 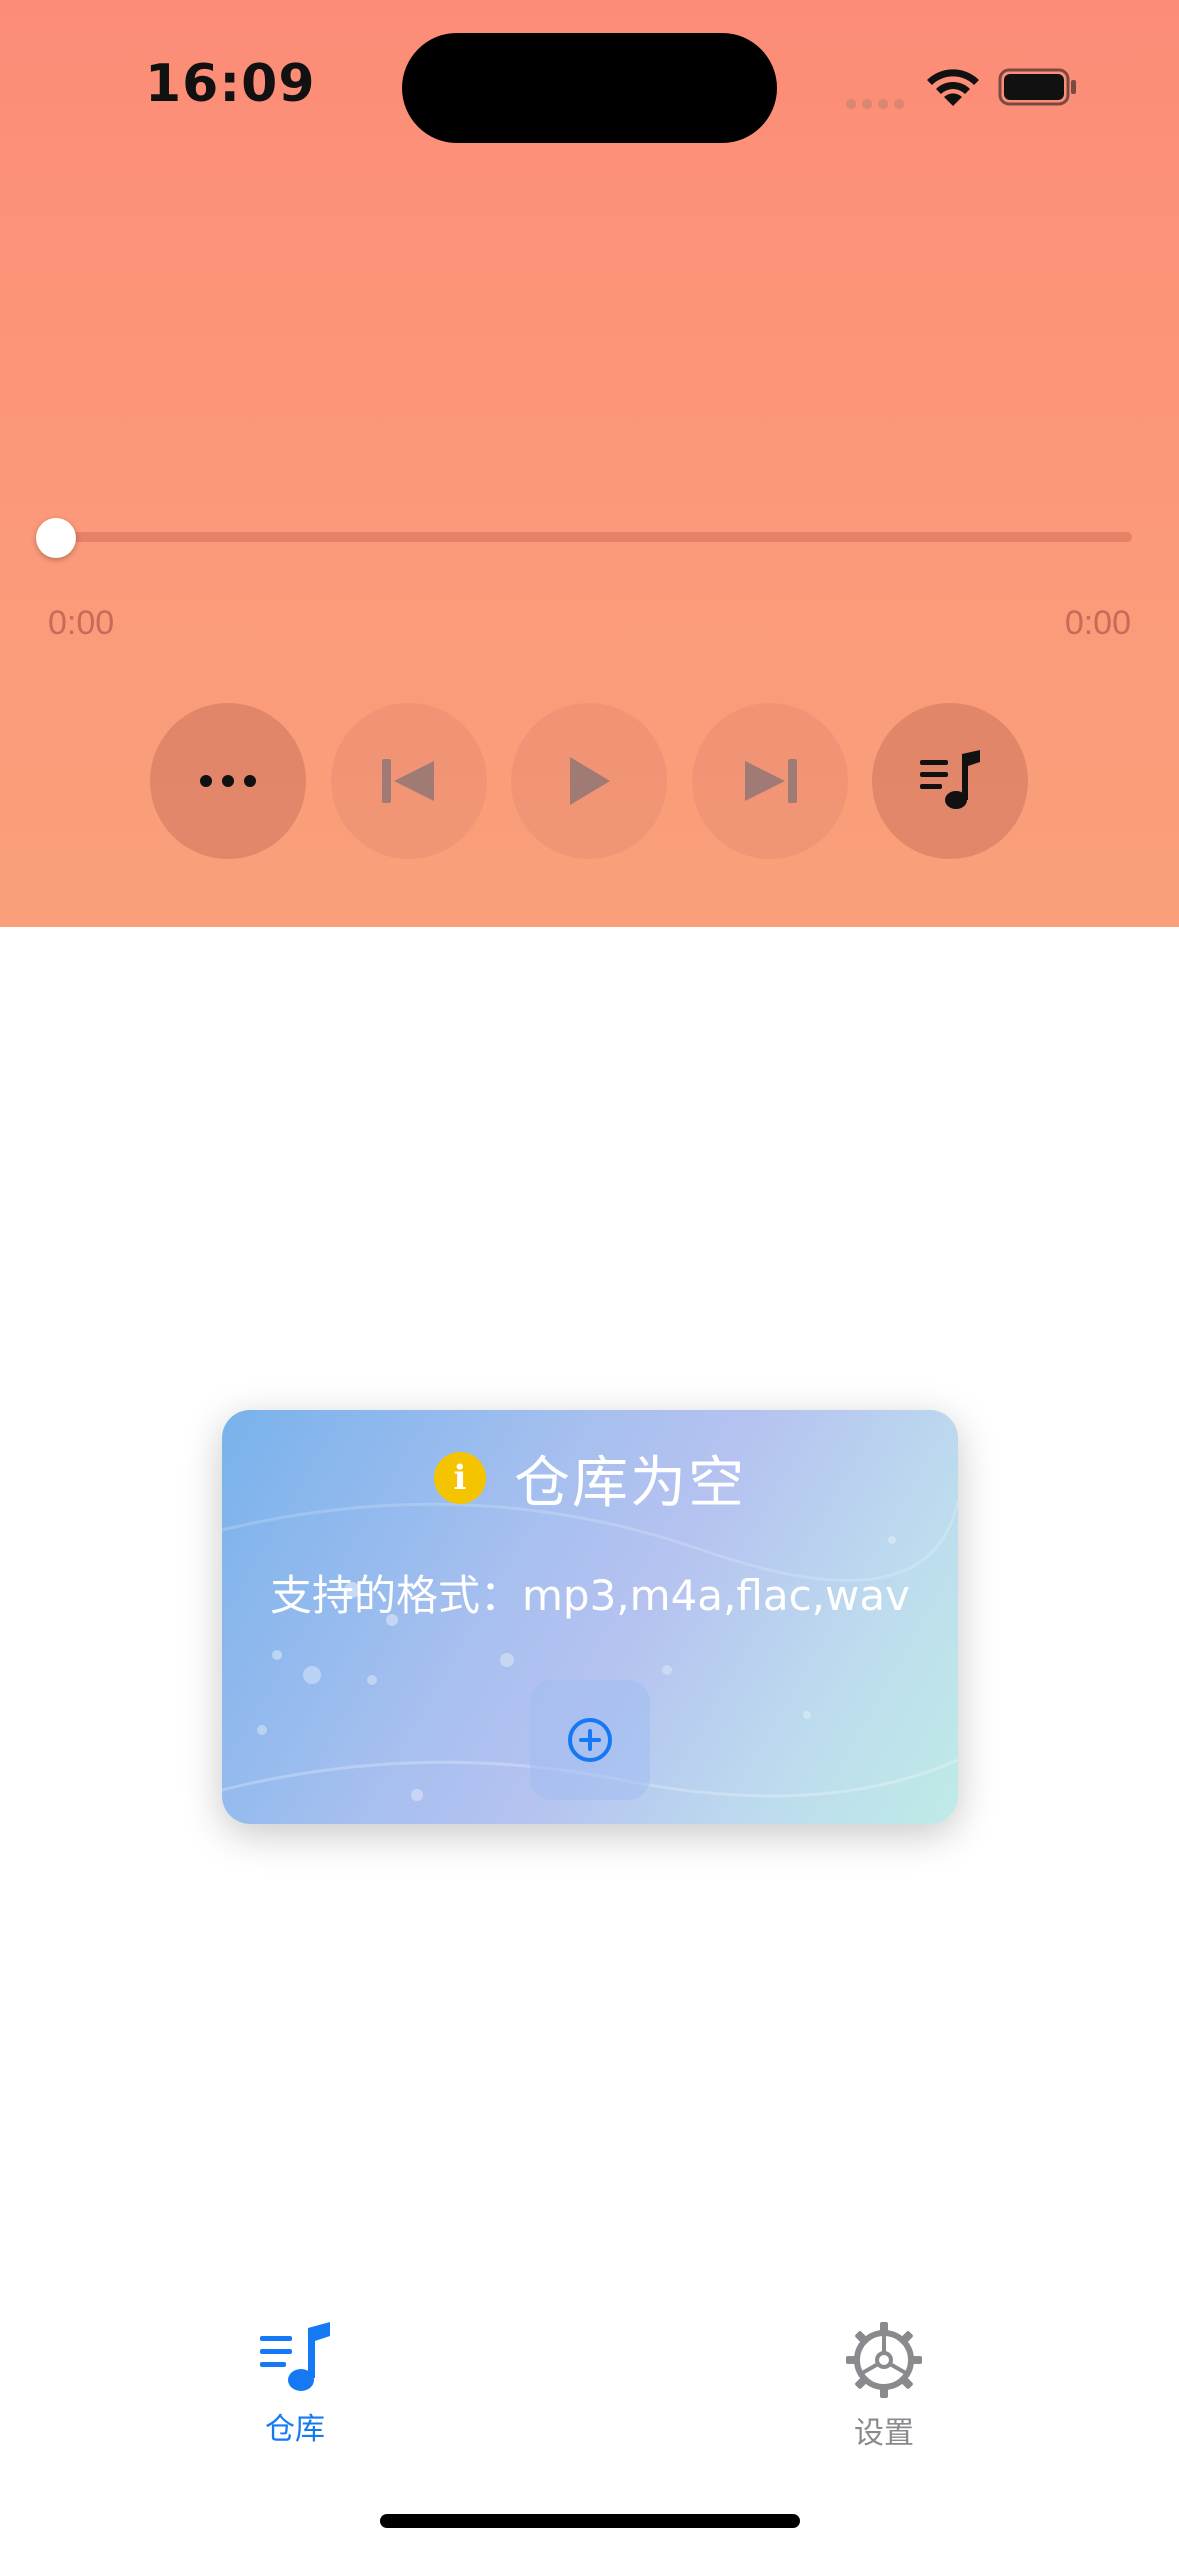 What do you see at coordinates (630, 1483) in the screenshot?
I see `empty-library-title: 仓库为空` at bounding box center [630, 1483].